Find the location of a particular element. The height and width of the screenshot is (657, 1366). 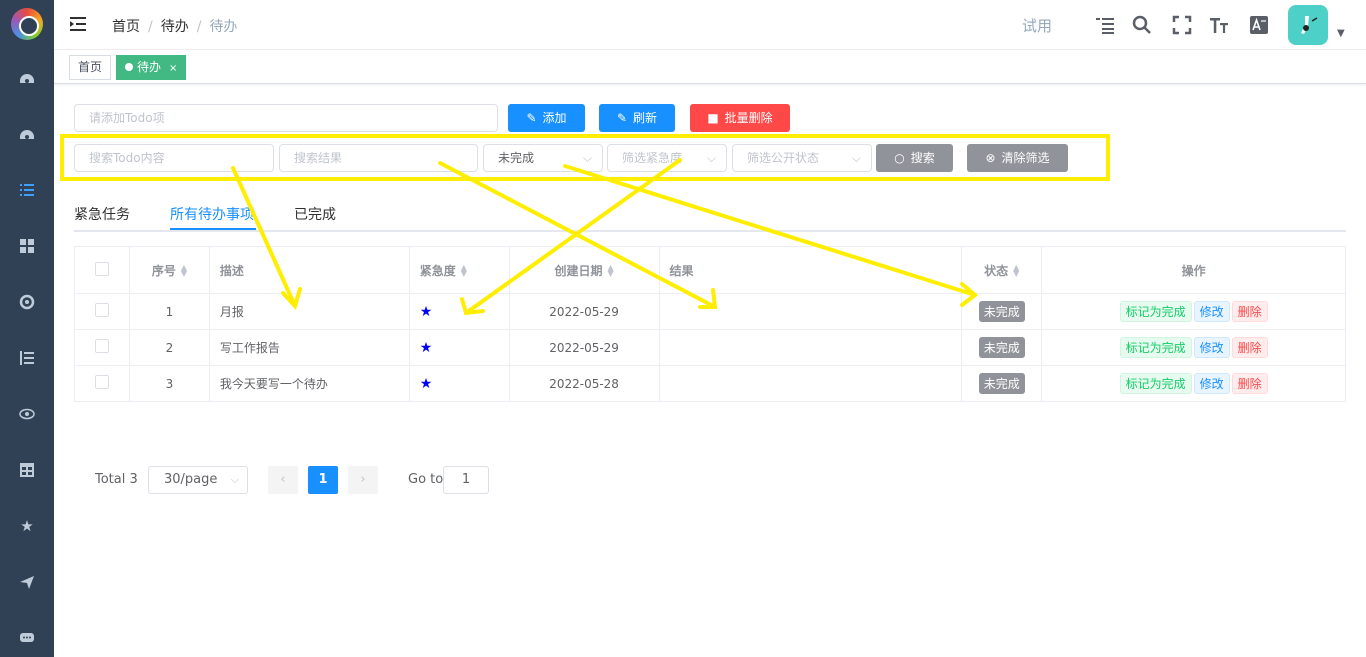

prev-page-button: ‹ is located at coordinates (283, 480).